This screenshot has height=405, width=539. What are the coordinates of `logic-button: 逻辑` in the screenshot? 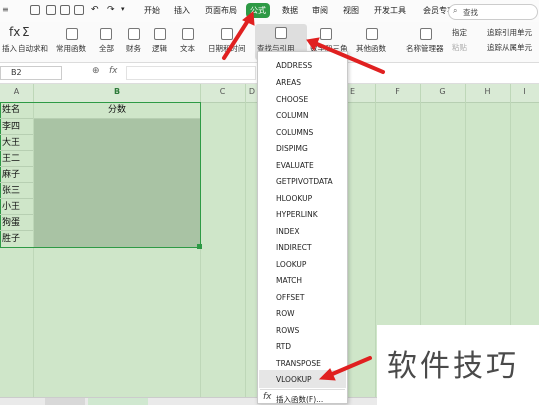 It's located at (159, 48).